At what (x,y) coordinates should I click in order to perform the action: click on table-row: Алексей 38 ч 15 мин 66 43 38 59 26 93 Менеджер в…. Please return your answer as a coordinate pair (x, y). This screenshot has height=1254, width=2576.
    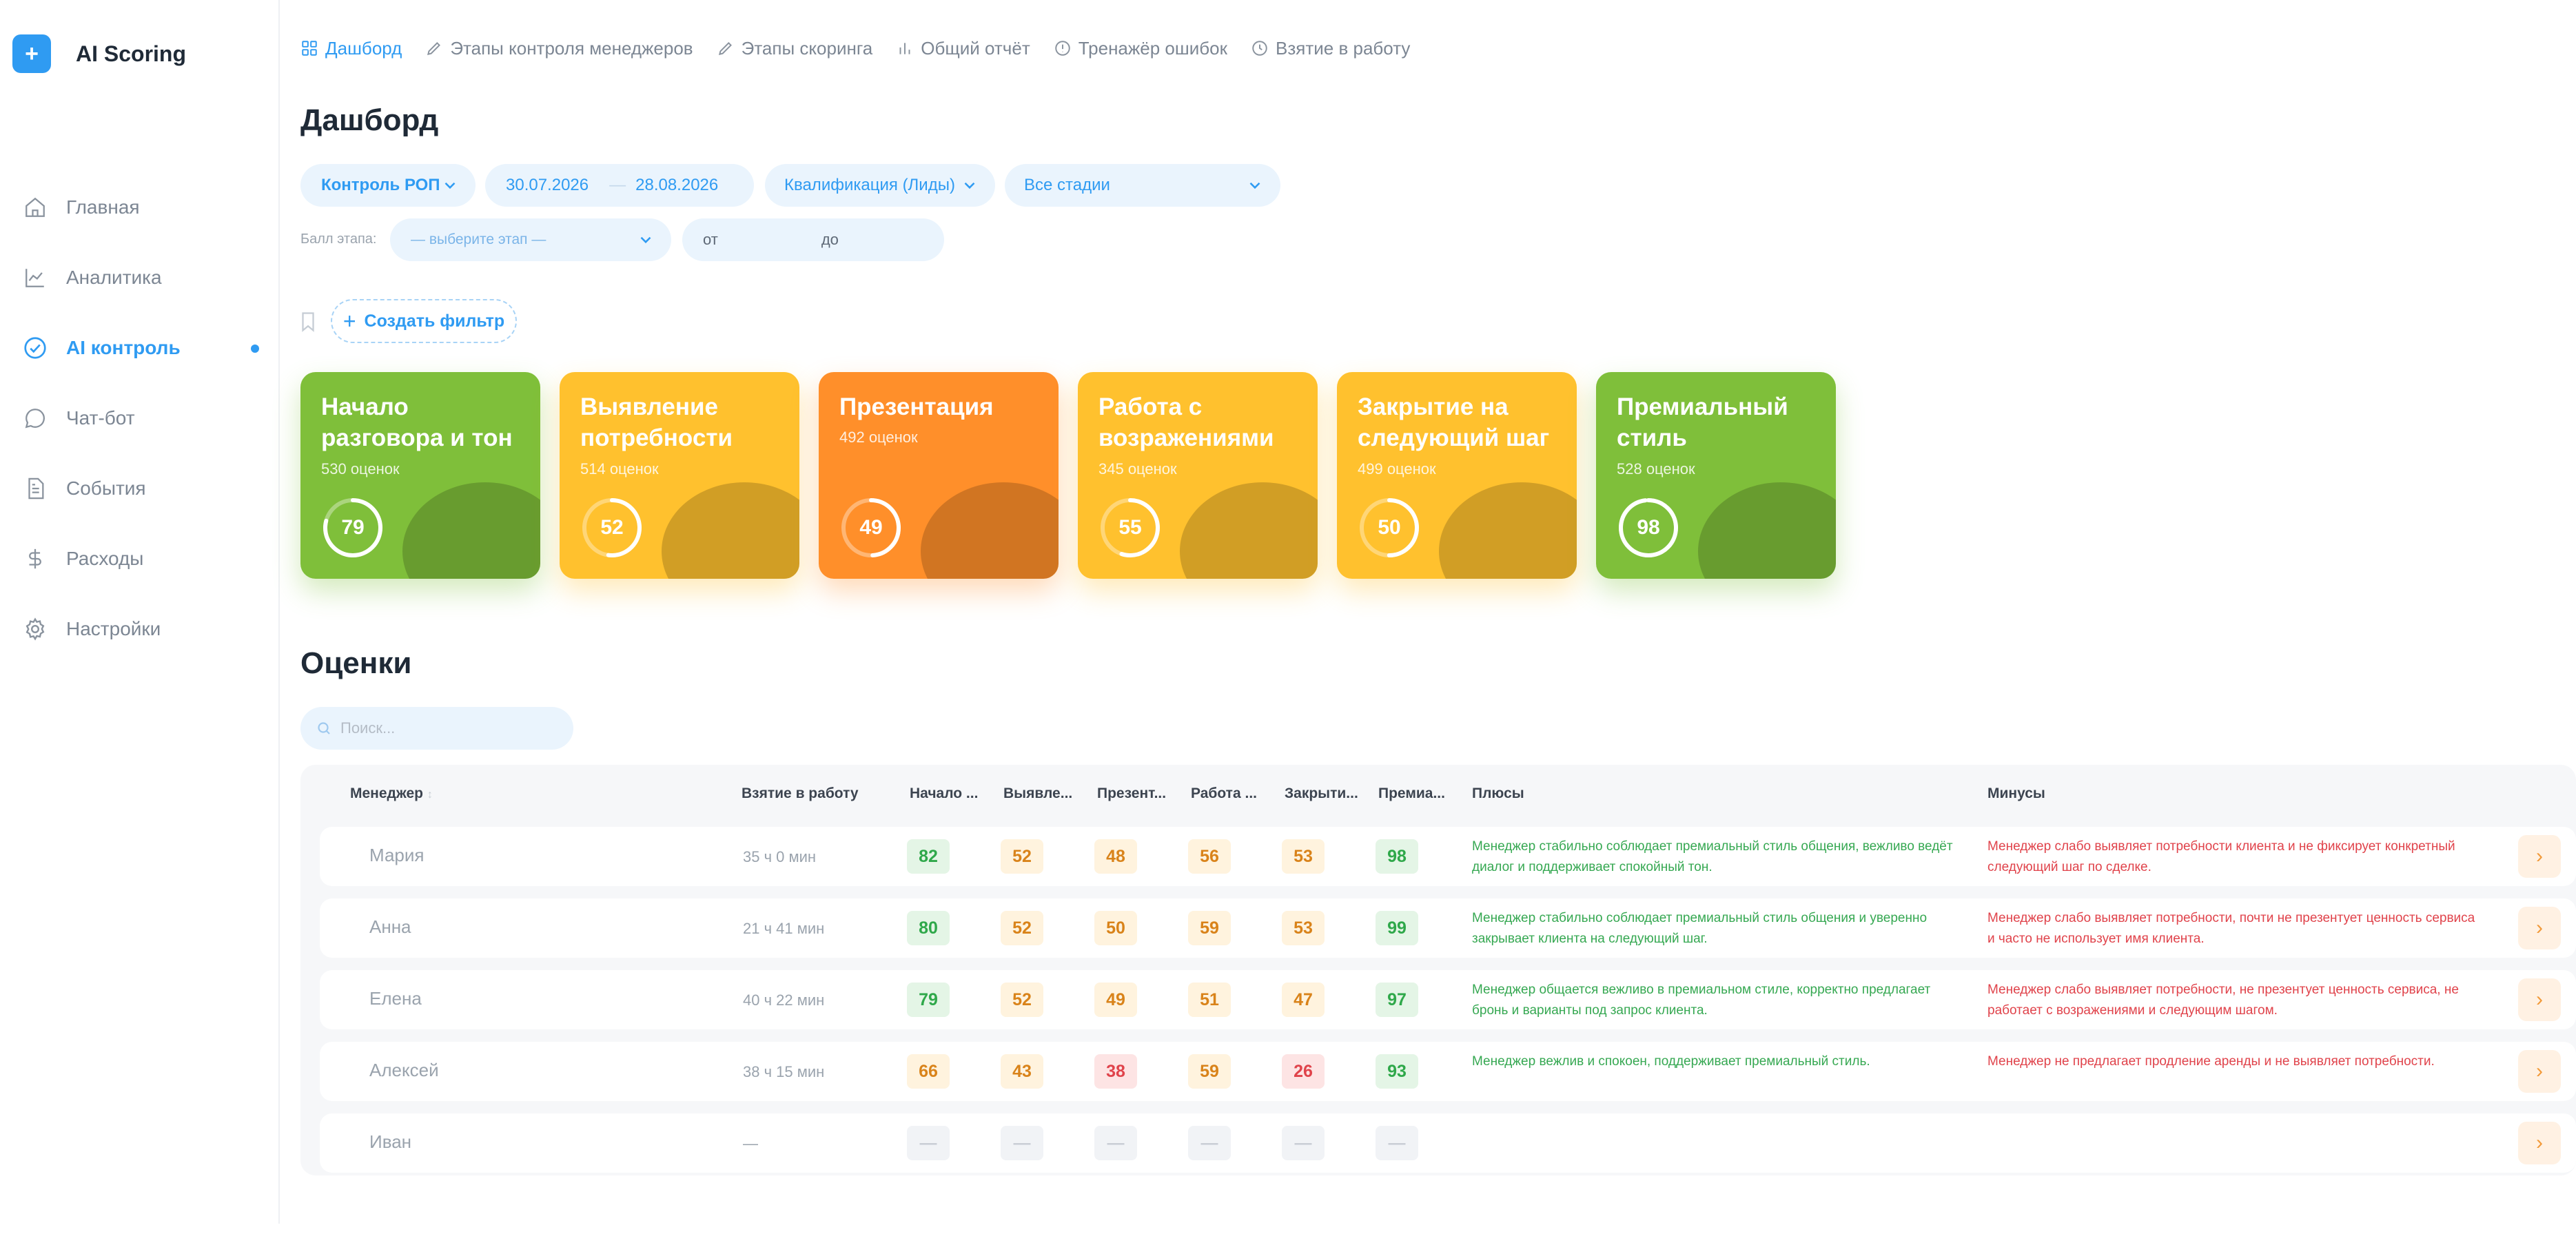
    Looking at the image, I should click on (1448, 1071).